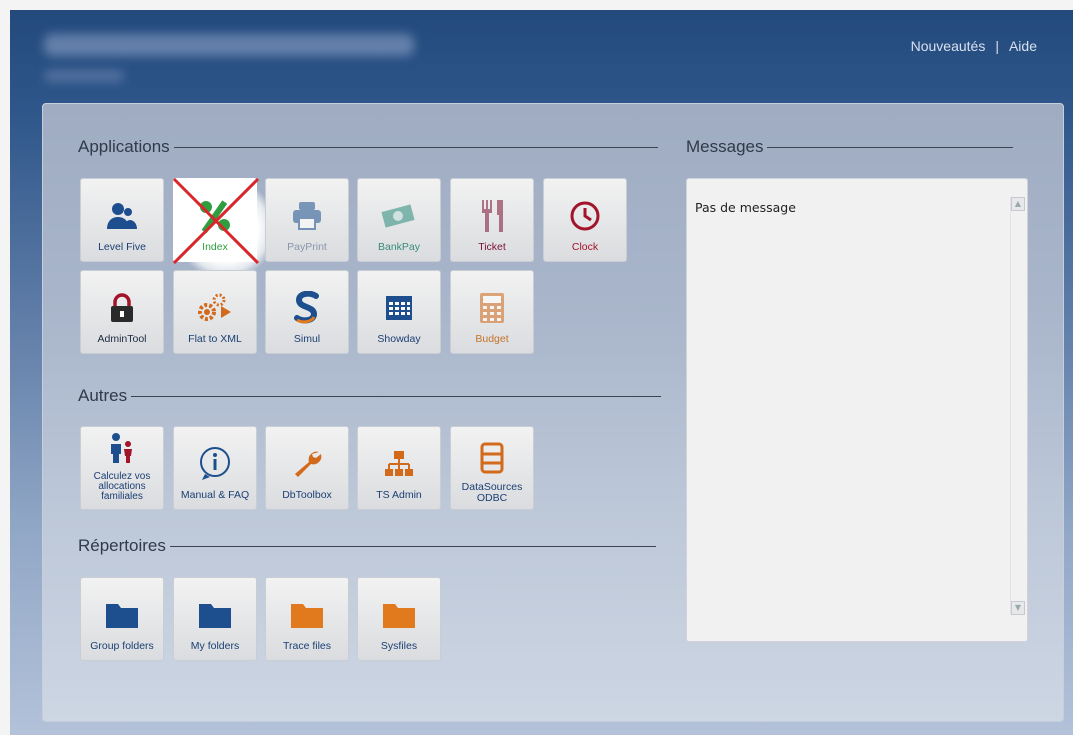  What do you see at coordinates (122, 468) in the screenshot?
I see `tile-allocations-familiales: Calculez vos allocations familiales` at bounding box center [122, 468].